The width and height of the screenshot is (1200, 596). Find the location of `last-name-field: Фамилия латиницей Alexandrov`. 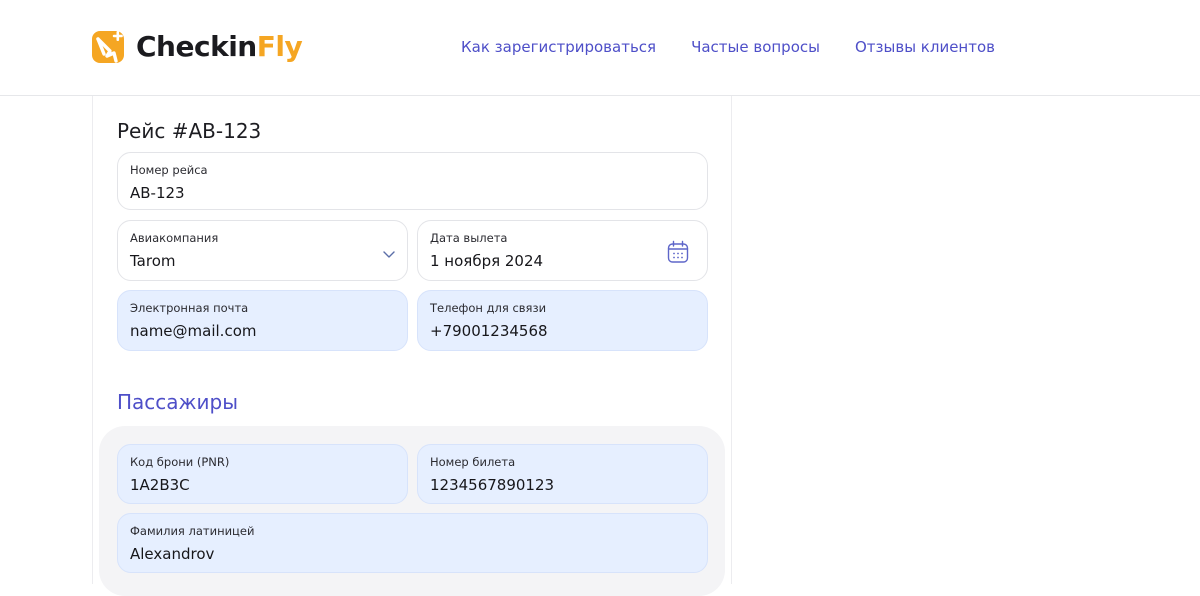

last-name-field: Фамилия латиницей Alexandrov is located at coordinates (412, 543).